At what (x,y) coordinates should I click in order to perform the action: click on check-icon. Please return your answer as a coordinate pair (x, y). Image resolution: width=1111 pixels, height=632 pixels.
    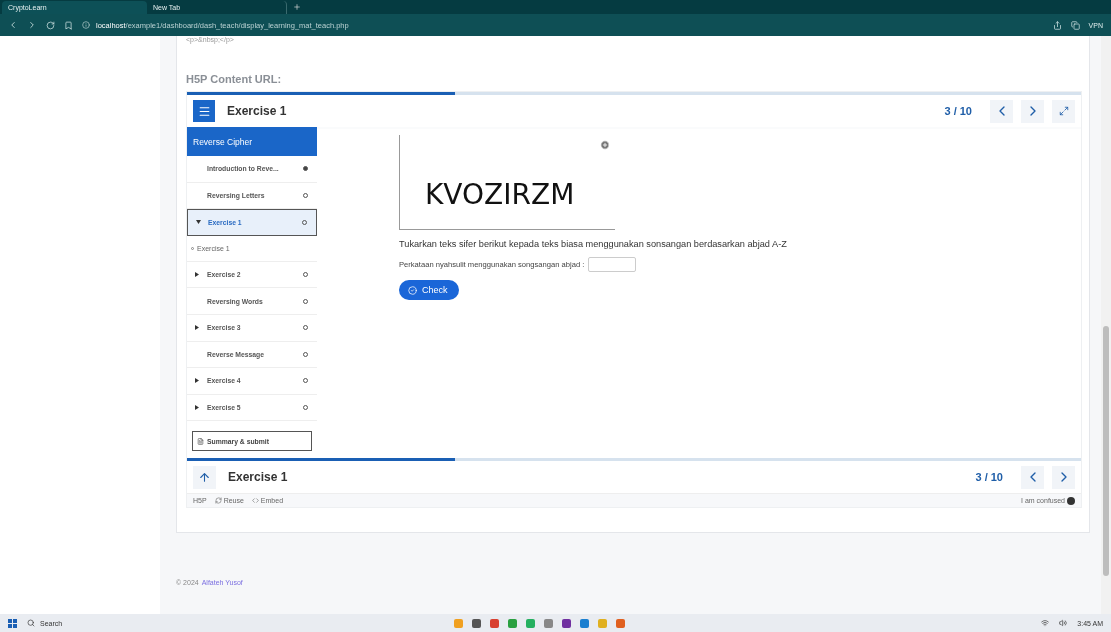
    Looking at the image, I should click on (412, 290).